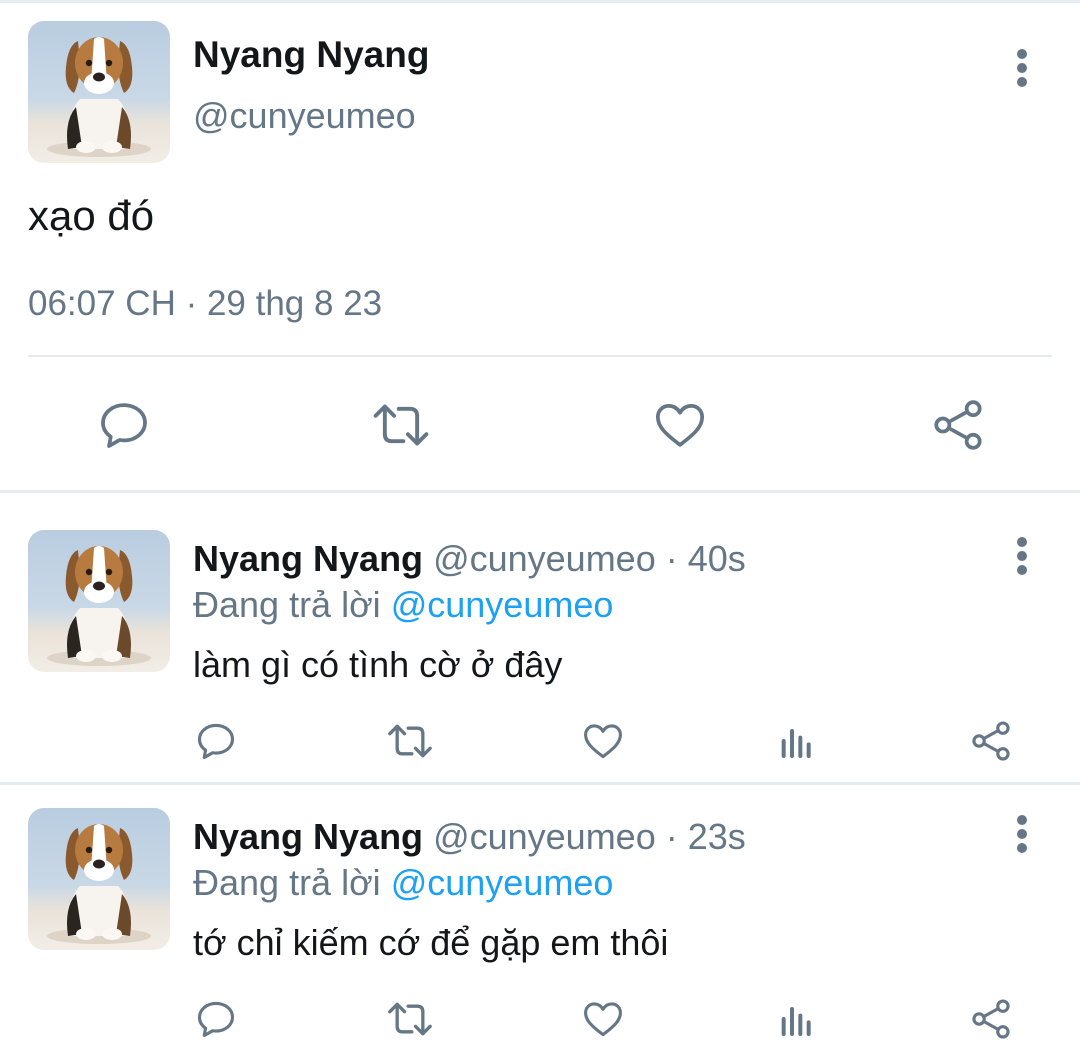  I want to click on reply-header: Nyang Nyang @cunyeumeo · 40s, so click(469, 559).